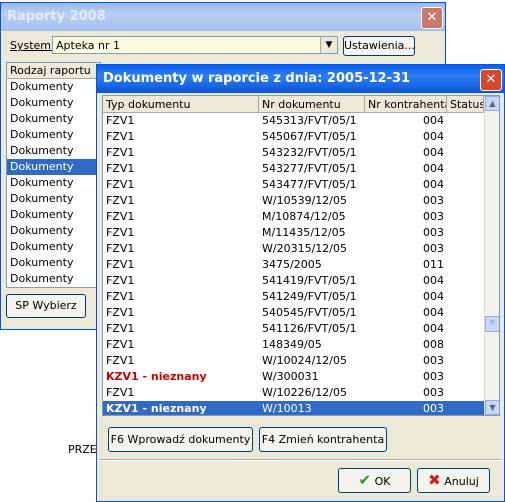 Image resolution: width=505 pixels, height=502 pixels. Describe the element at coordinates (491, 255) in the screenshot. I see `vertical-scrollbar: ▲ ≡ ▼` at that location.